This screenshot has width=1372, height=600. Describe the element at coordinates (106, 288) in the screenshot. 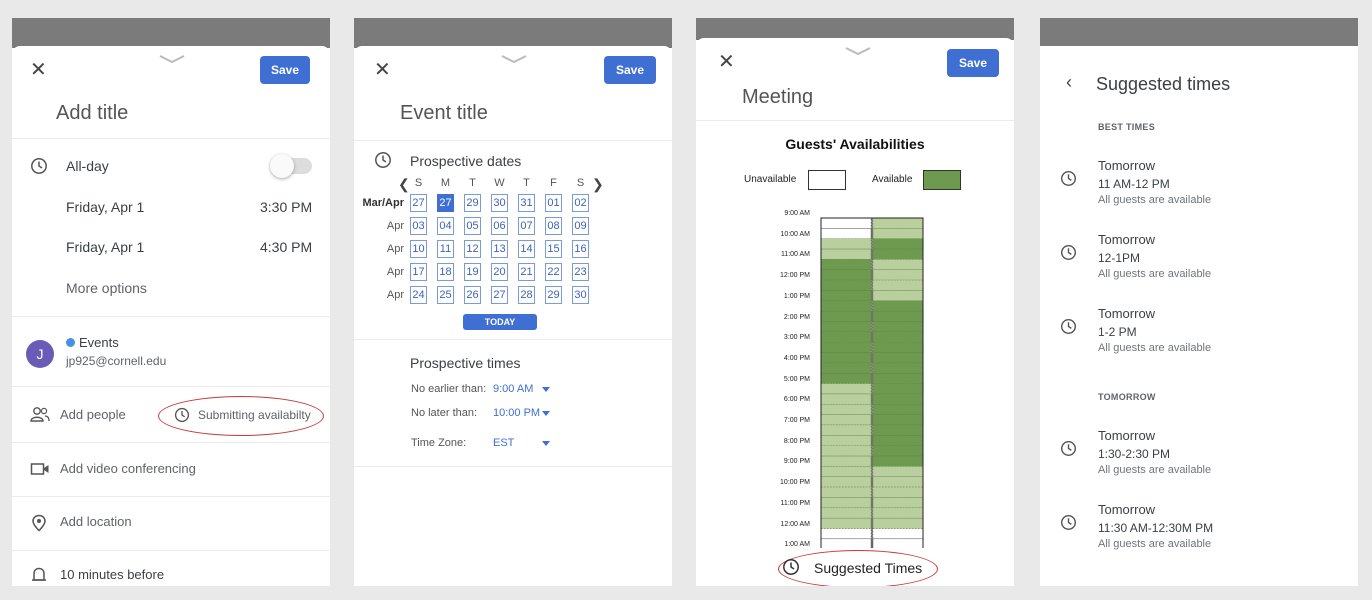

I see `more-options-link: More options` at that location.